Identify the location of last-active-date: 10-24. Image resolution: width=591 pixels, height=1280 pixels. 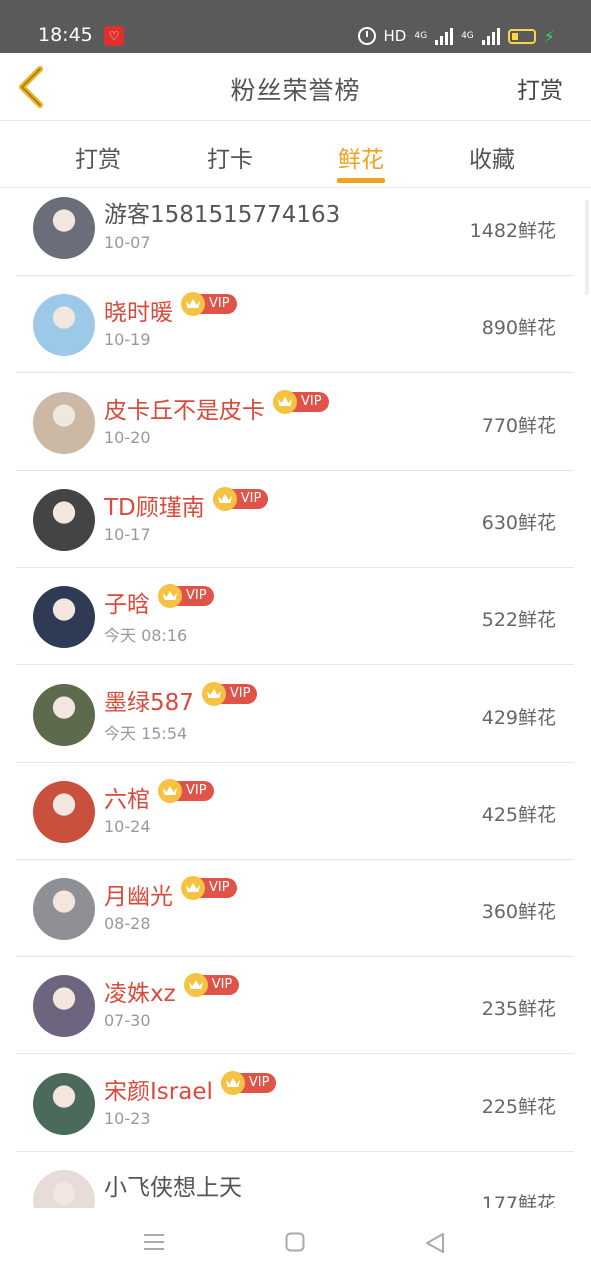
(127, 826).